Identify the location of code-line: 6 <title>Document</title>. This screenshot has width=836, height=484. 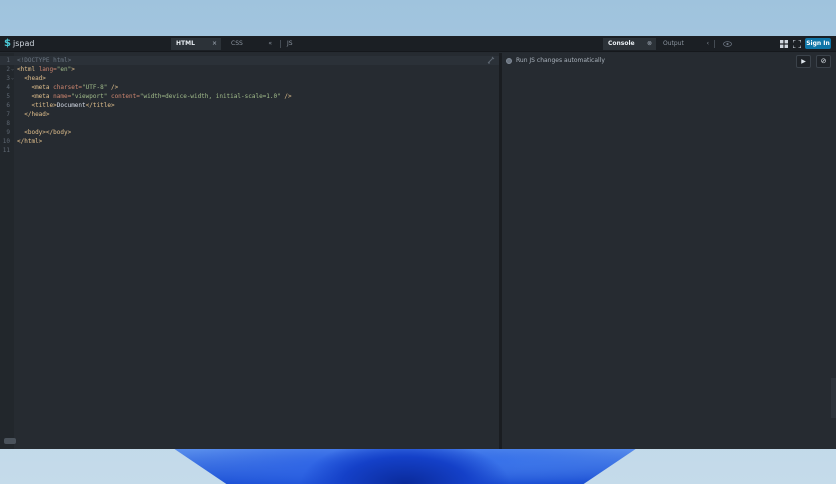
(249, 105).